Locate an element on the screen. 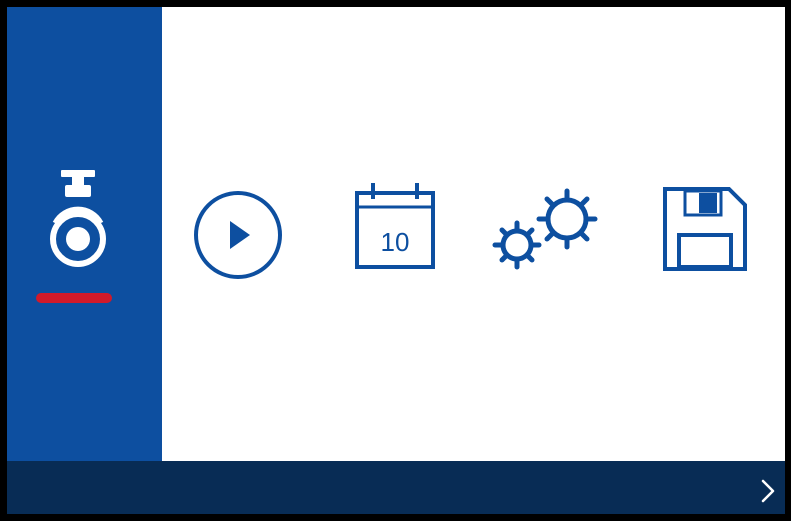  floppy-disk-icon is located at coordinates (705, 229).